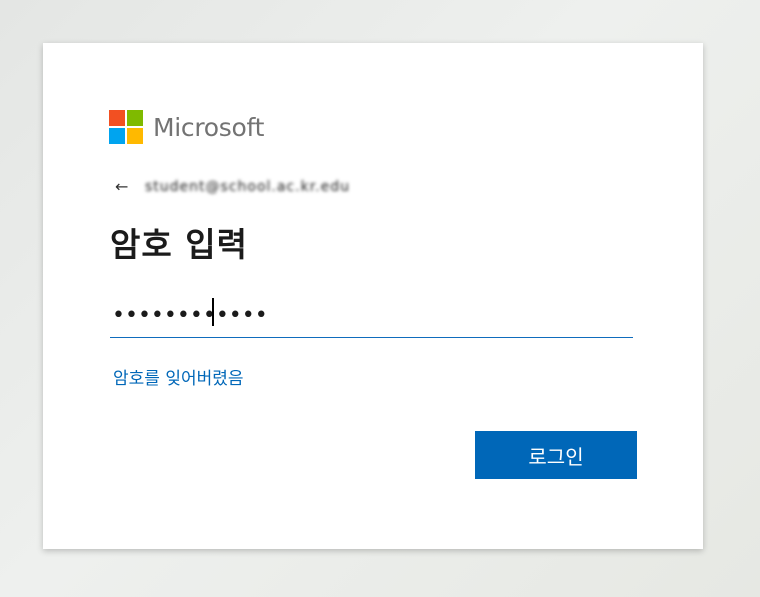 This screenshot has height=597, width=760. Describe the element at coordinates (127, 187) in the screenshot. I see `back-arrow-icon: ←` at that location.